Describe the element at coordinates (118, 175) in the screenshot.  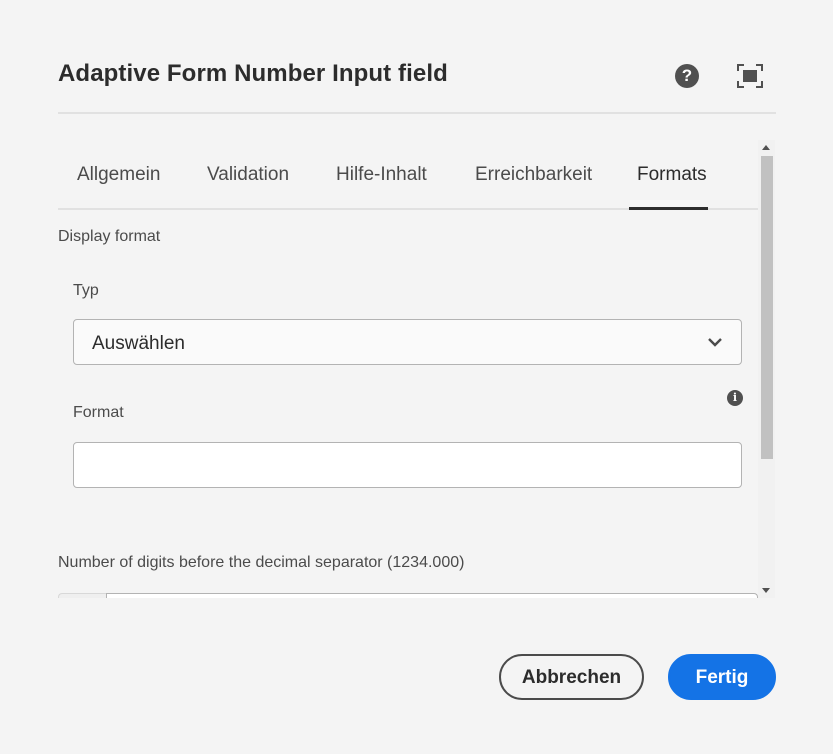
I see `tab-allgemein: Allgemein` at that location.